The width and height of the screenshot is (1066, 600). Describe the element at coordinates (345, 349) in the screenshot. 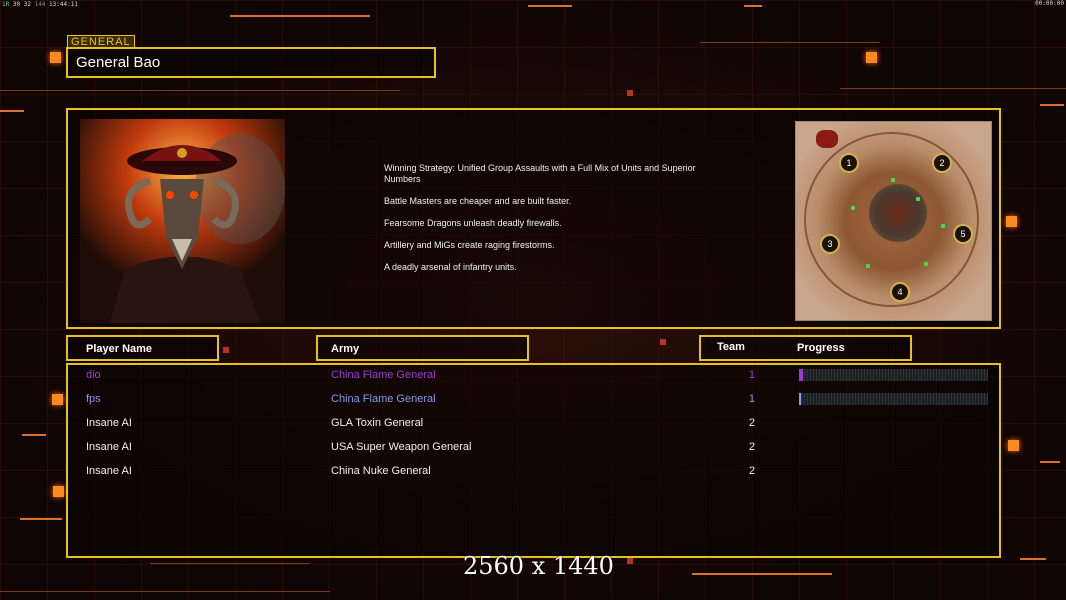

I see `column-header-army-label: Army` at that location.